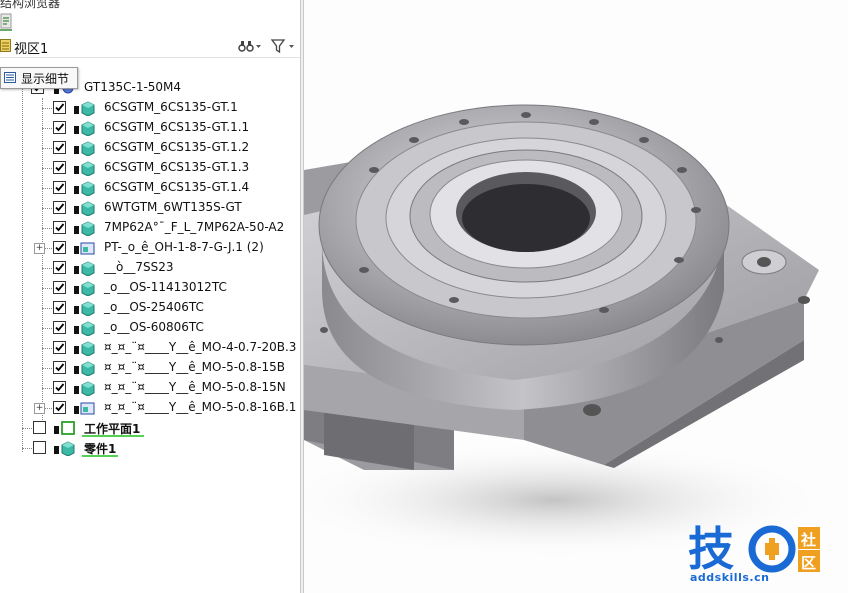 This screenshot has height=593, width=848. I want to click on tree-item: 6CSGTM_6CS135-GT.1.3, so click(150, 168).